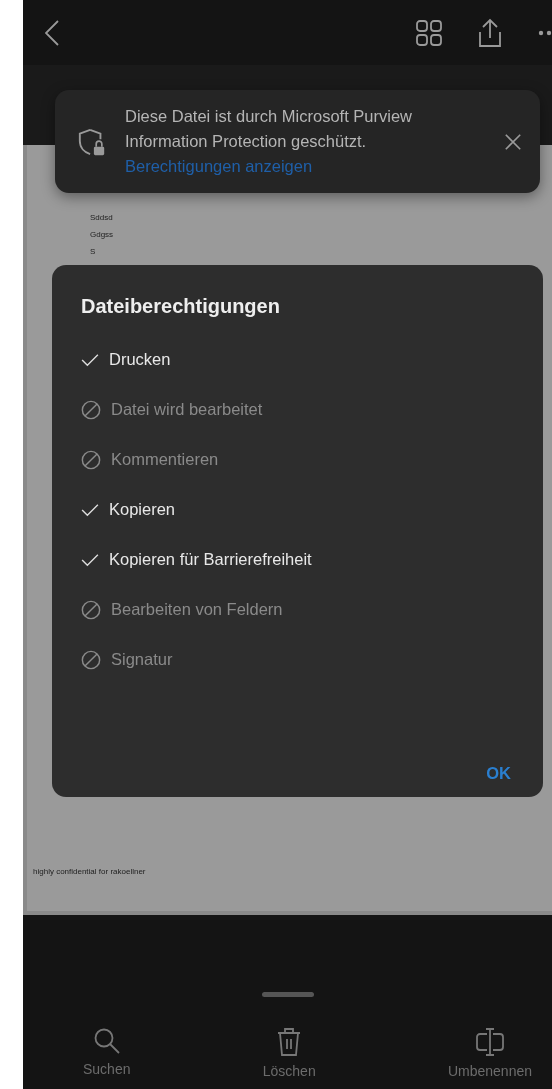  I want to click on toolbar-button: Umbenennen, so click(489, 1053).